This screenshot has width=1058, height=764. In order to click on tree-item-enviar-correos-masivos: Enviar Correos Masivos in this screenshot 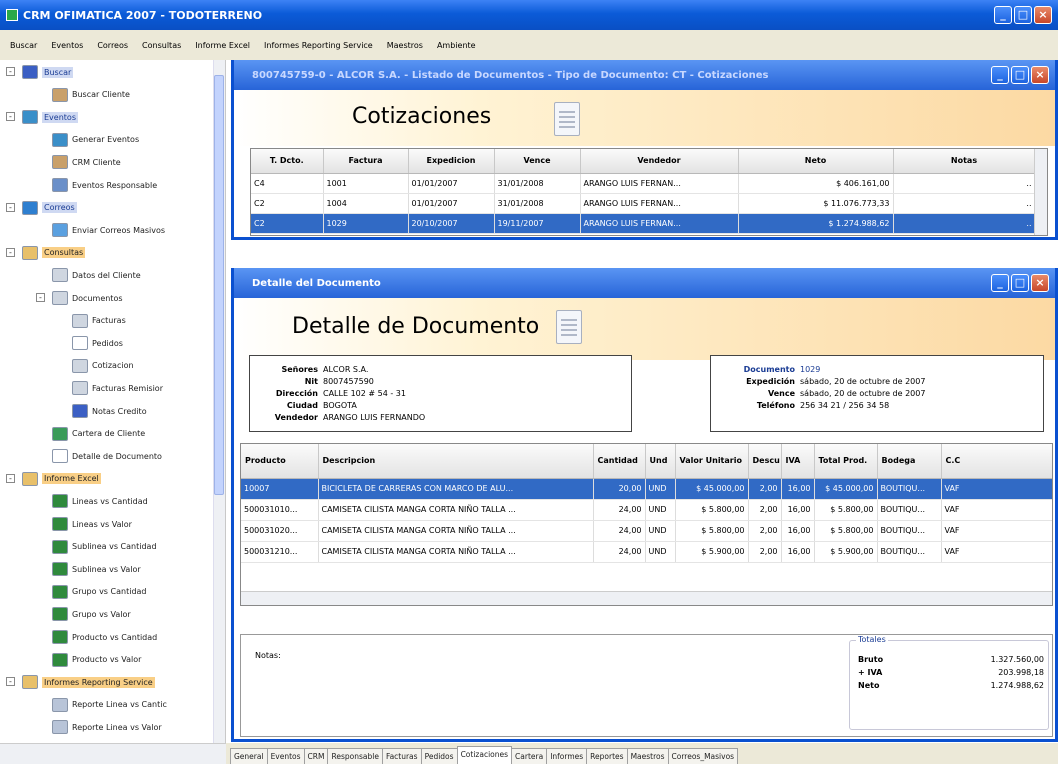, I will do `click(108, 230)`.